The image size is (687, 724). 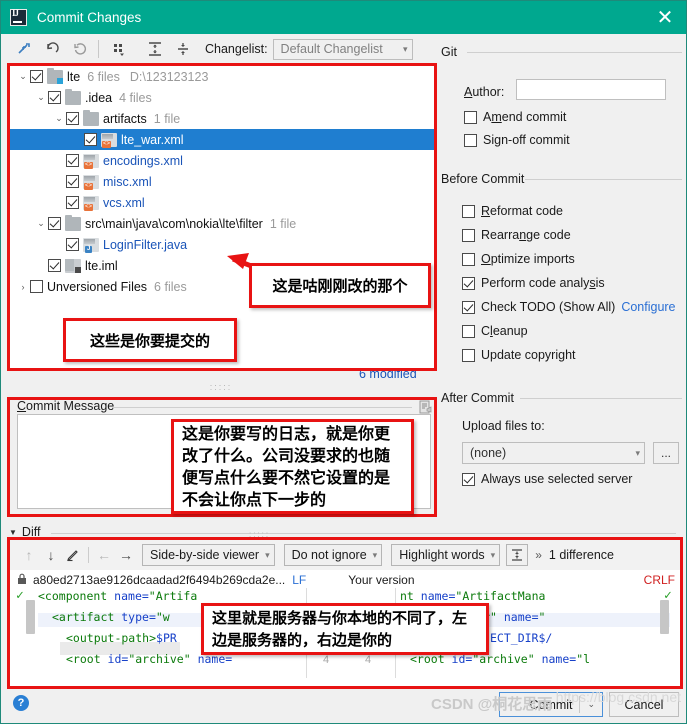 I want to click on tree-row: ⌄ artifacts 1 file, so click(x=222, y=118).